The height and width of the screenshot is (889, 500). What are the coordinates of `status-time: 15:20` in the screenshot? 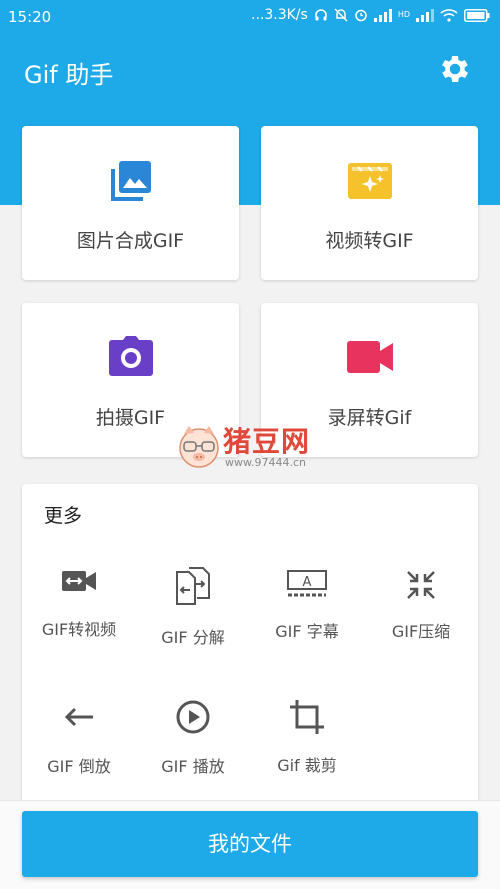 It's located at (30, 17).